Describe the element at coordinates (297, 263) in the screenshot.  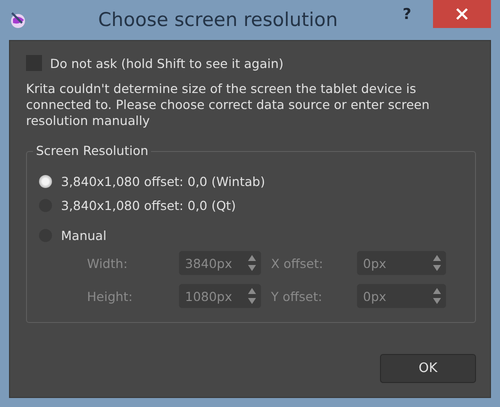
I see `field-label: X offset:` at that location.